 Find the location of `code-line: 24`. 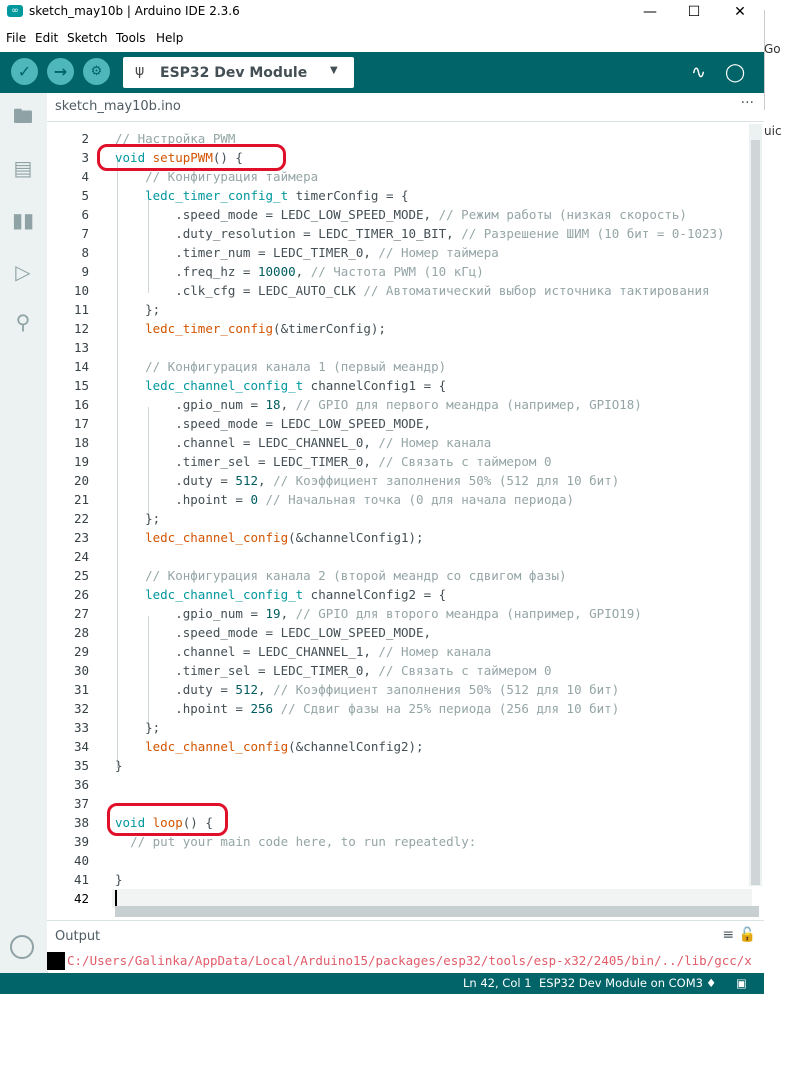

code-line: 24 is located at coordinates (397, 556).